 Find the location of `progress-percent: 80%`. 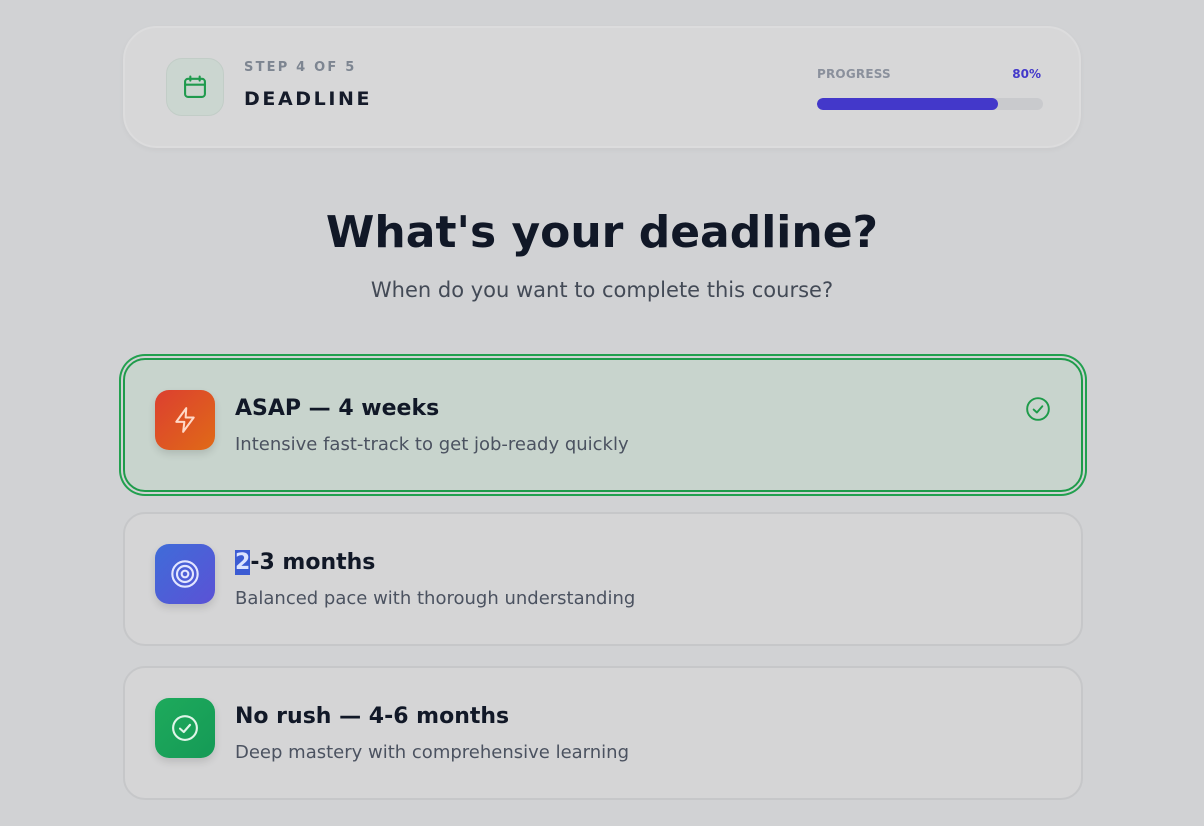

progress-percent: 80% is located at coordinates (1026, 74).